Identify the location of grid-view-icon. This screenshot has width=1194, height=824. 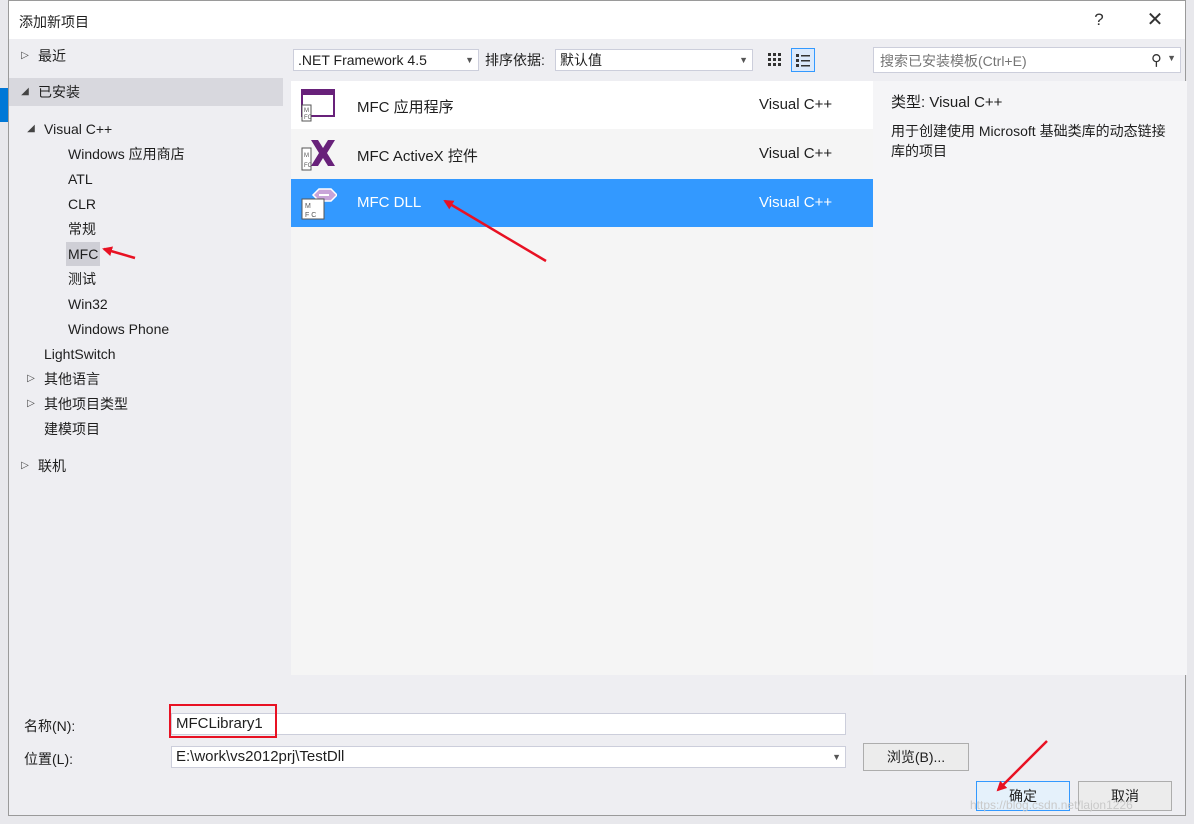
(774, 59).